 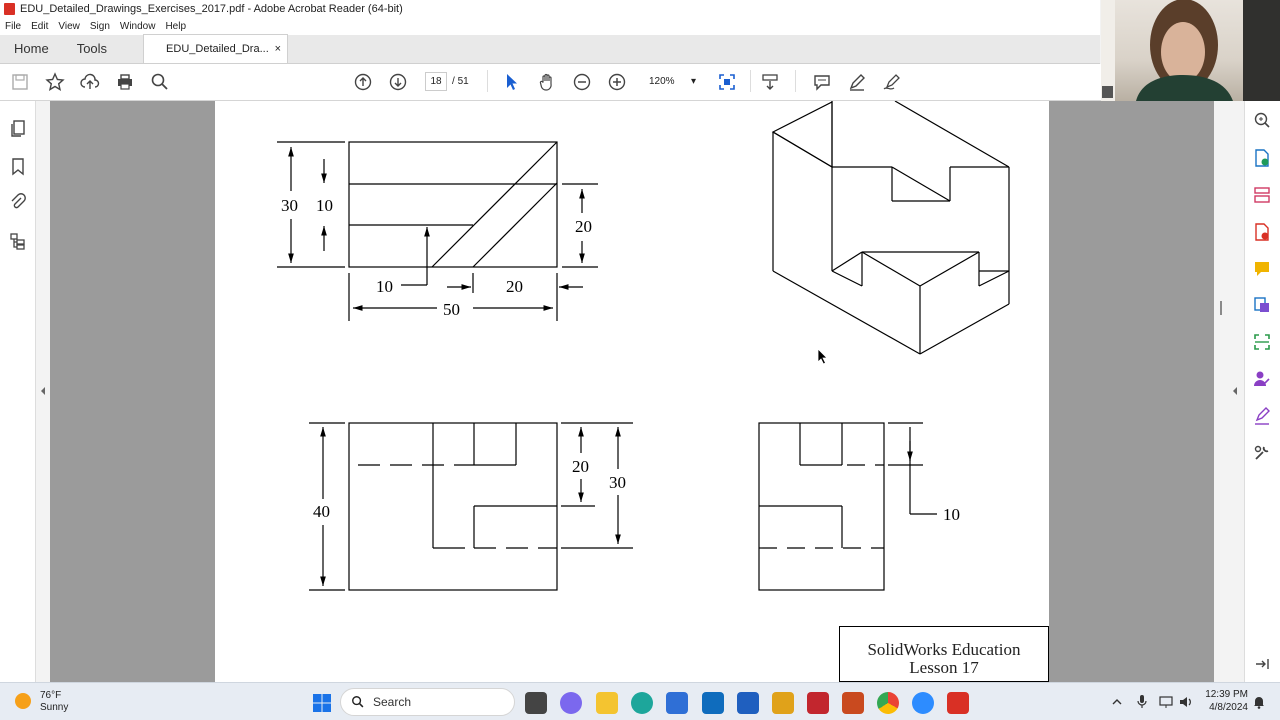 What do you see at coordinates (607, 703) in the screenshot?
I see `file-explorer-icon` at bounding box center [607, 703].